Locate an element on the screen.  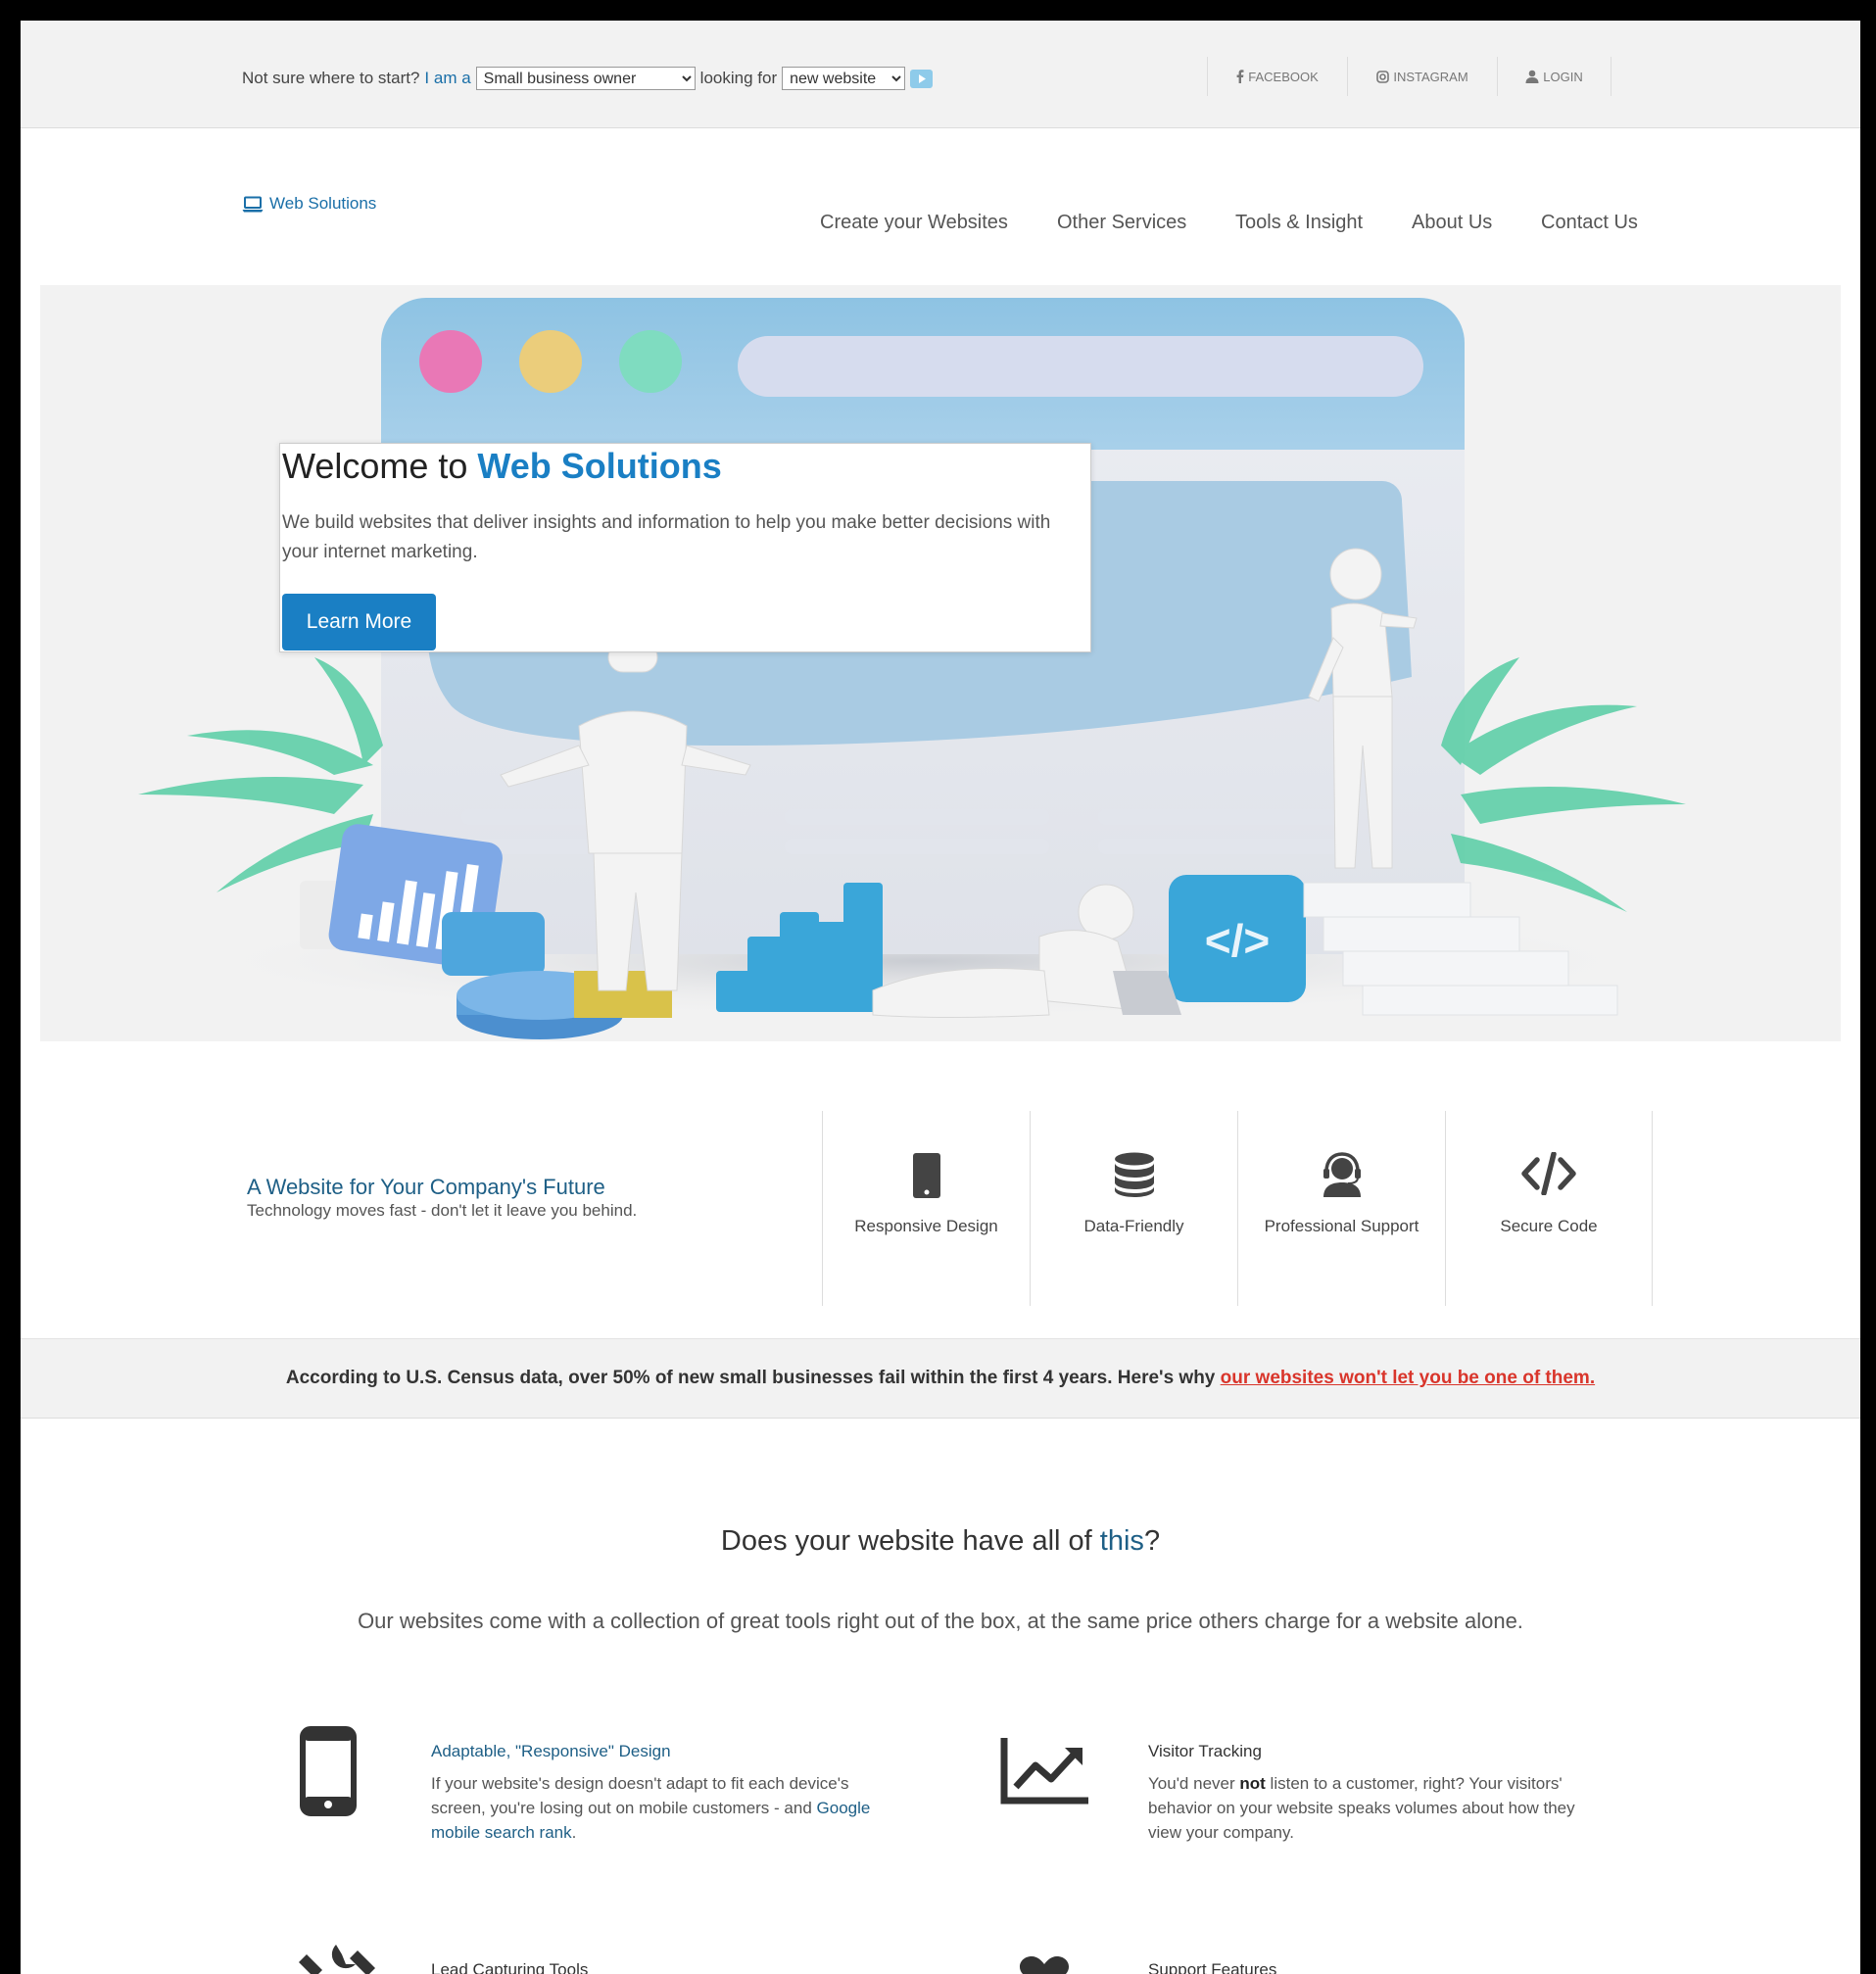
future-title: A Website for Your Company's Future is located at coordinates (426, 1187).